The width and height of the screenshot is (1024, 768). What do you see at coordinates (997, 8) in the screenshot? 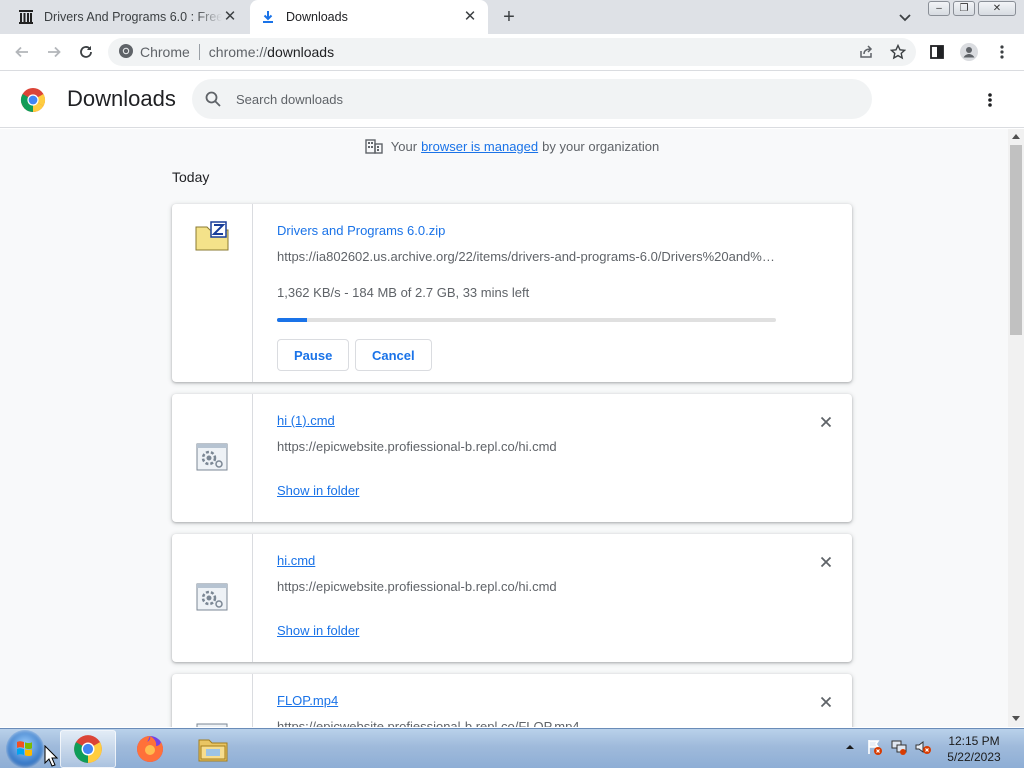
I see `close-window-button: ✕` at bounding box center [997, 8].